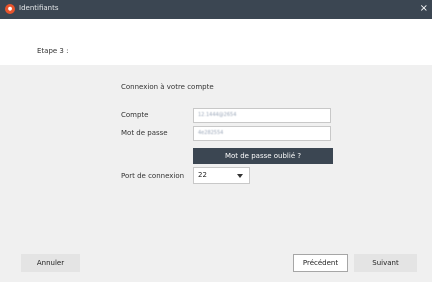 The width and height of the screenshot is (432, 282). Describe the element at coordinates (217, 115) in the screenshot. I see `account-value: 12.1444@2654` at that location.